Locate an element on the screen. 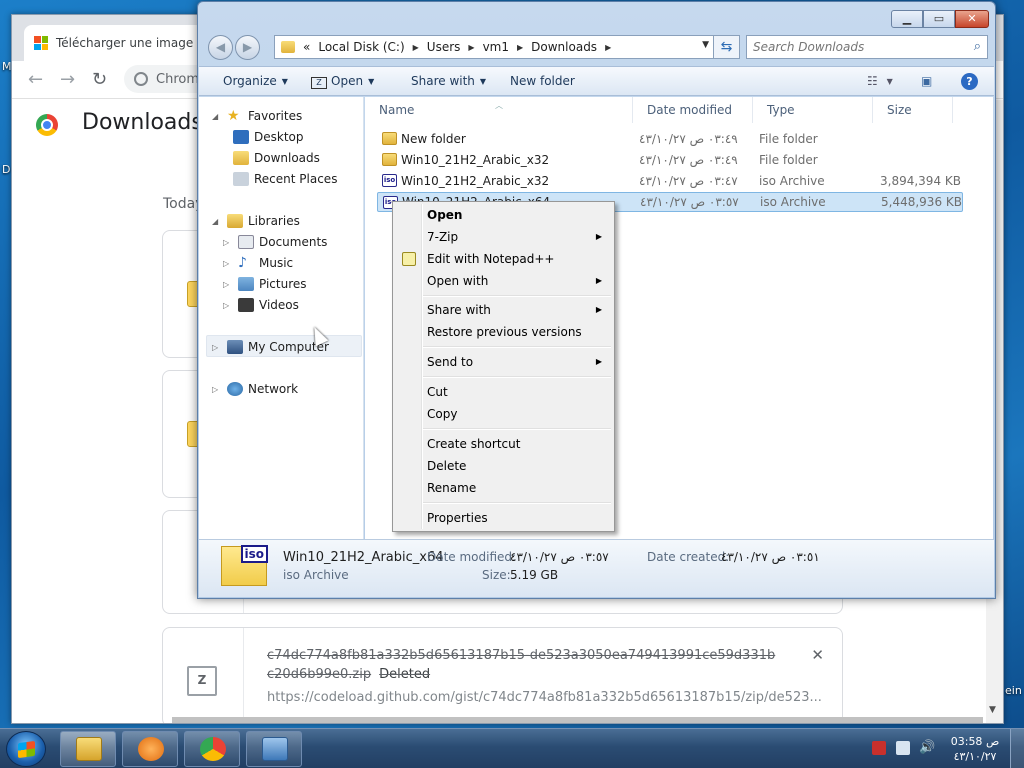 This screenshot has height=768, width=1024. breadcrumb-item: Local Disk (C:) is located at coordinates (361, 47).